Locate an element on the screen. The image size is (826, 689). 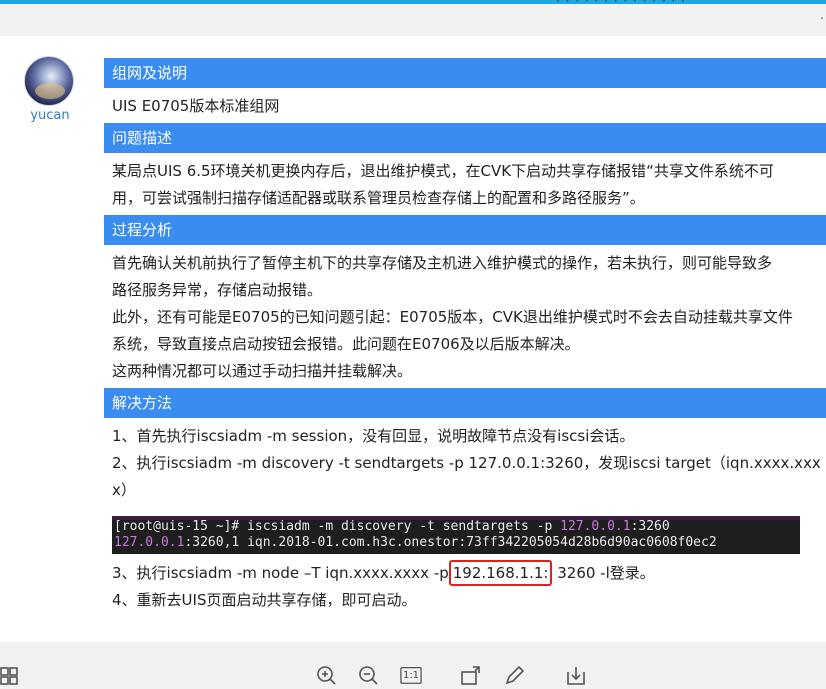
image-viewer-toolbar: 1:1 is located at coordinates (413, 674).